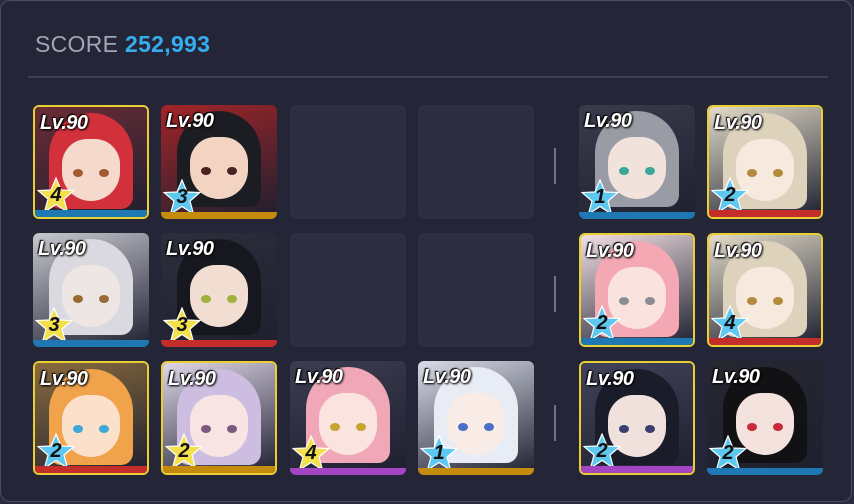 Image resolution: width=854 pixels, height=504 pixels. Describe the element at coordinates (168, 44) in the screenshot. I see `score-value: 252,993` at that location.